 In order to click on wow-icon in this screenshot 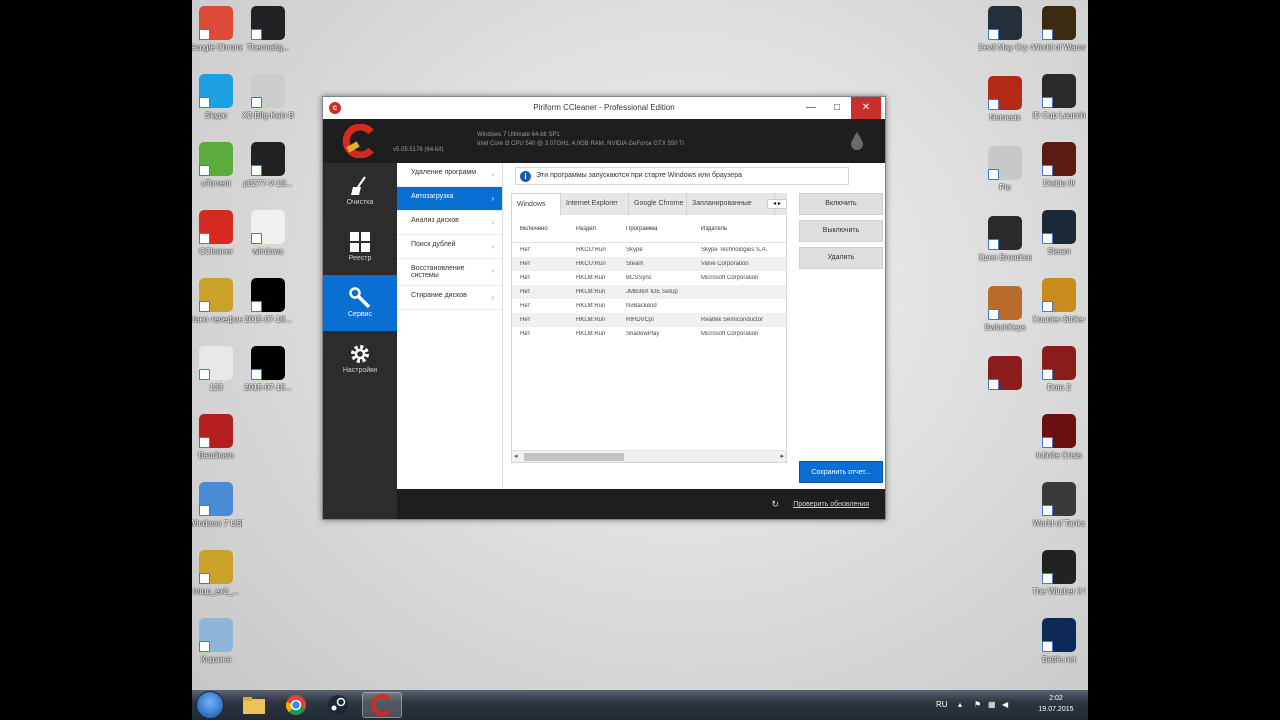, I will do `click(1059, 23)`.